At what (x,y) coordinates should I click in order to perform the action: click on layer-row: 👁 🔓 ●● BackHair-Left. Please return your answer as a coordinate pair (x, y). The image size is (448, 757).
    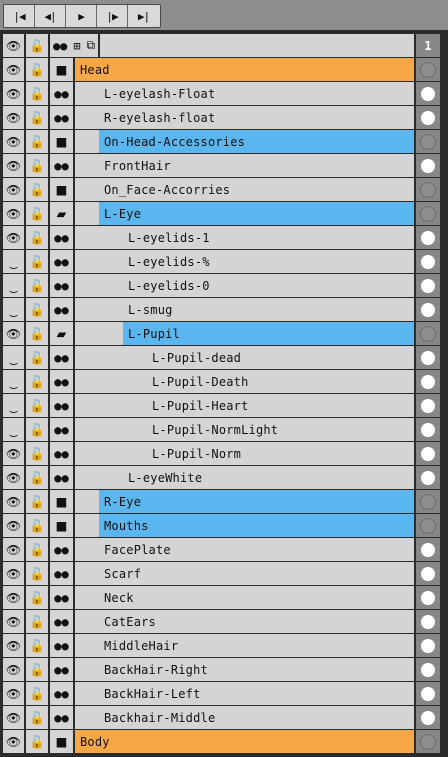
    Looking at the image, I should click on (224, 694).